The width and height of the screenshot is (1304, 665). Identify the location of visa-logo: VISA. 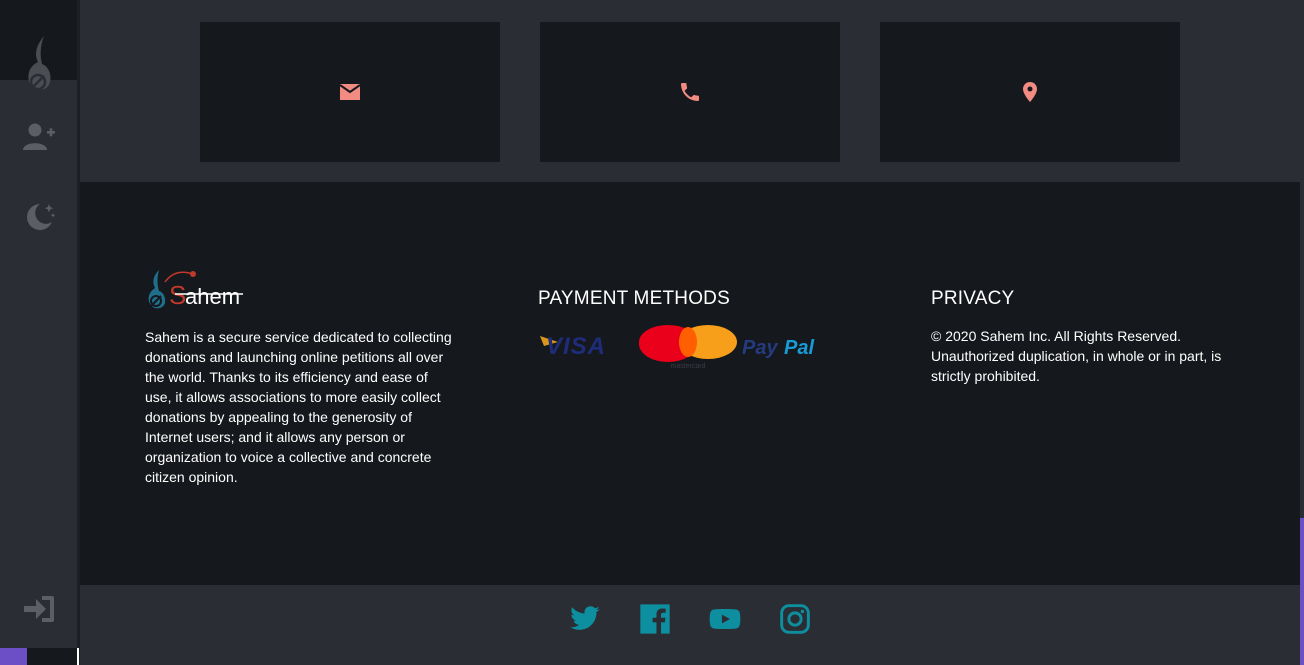
(573, 346).